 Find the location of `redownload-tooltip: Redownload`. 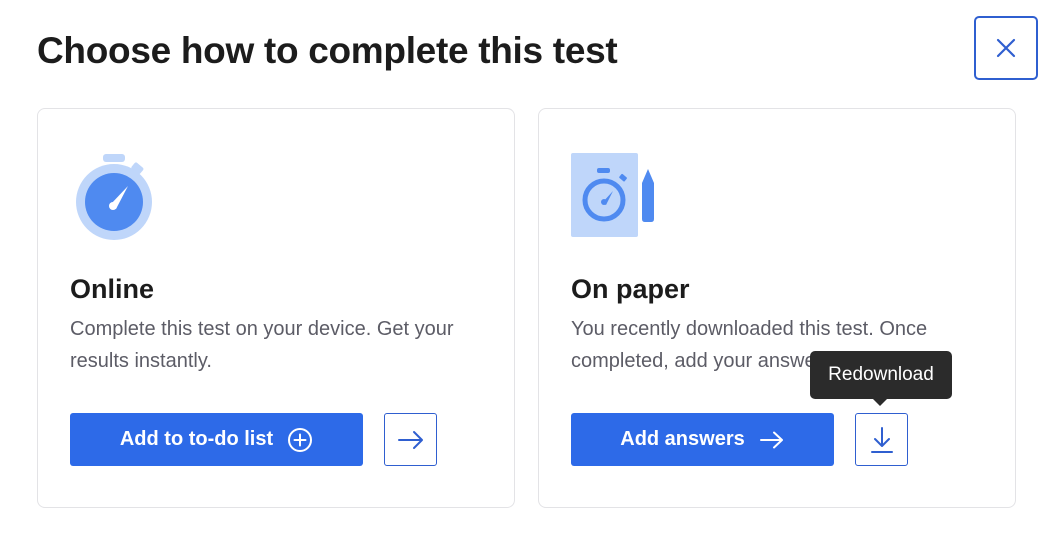

redownload-tooltip: Redownload is located at coordinates (881, 375).